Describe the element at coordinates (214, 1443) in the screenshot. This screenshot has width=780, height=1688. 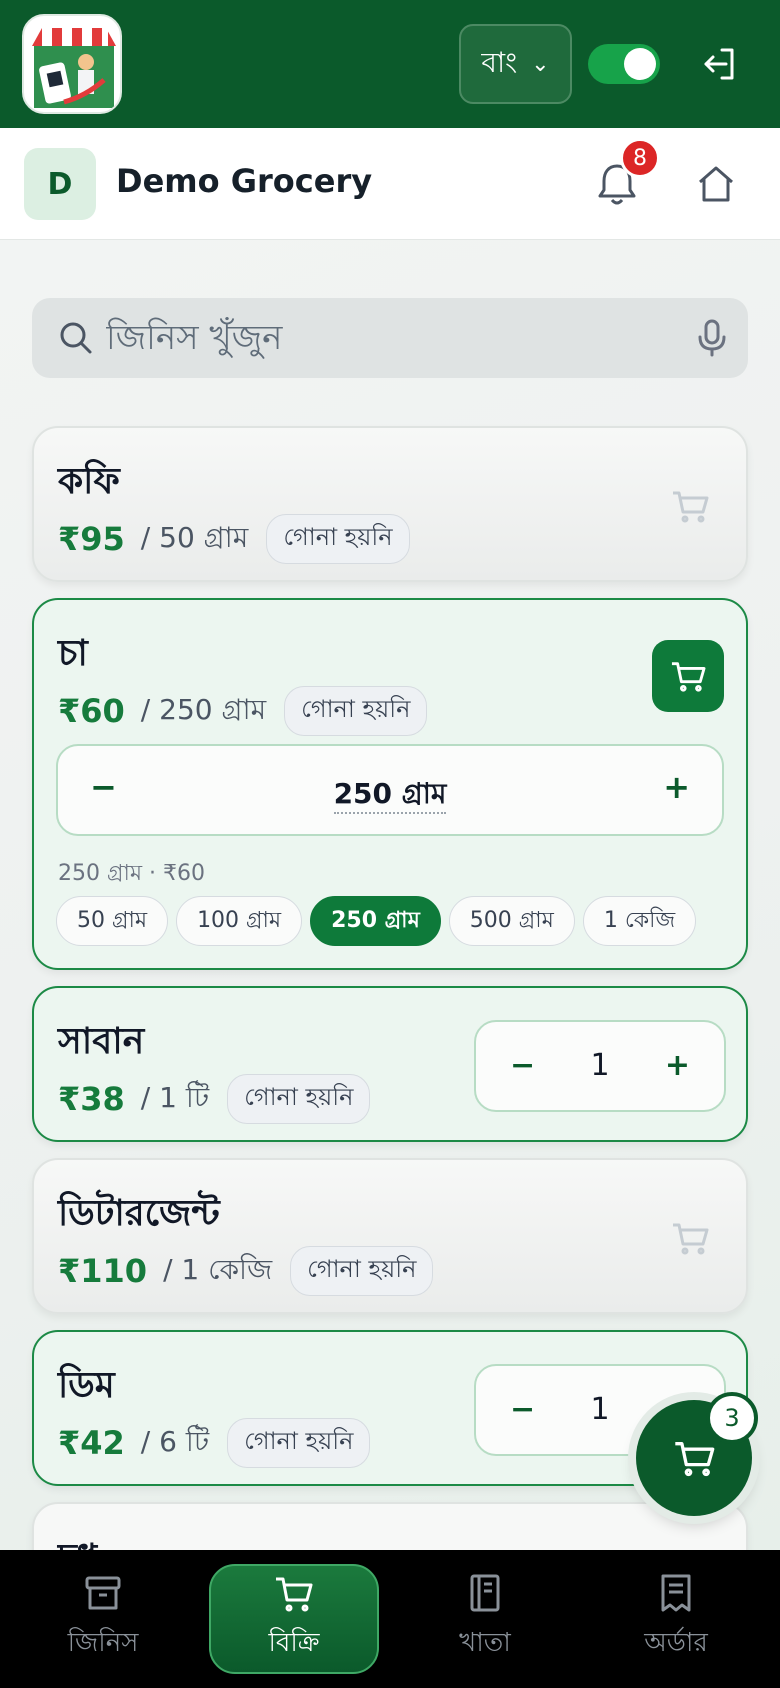
I see `price-row: ₹42 / 6 টি গোনা হয়নি` at that location.